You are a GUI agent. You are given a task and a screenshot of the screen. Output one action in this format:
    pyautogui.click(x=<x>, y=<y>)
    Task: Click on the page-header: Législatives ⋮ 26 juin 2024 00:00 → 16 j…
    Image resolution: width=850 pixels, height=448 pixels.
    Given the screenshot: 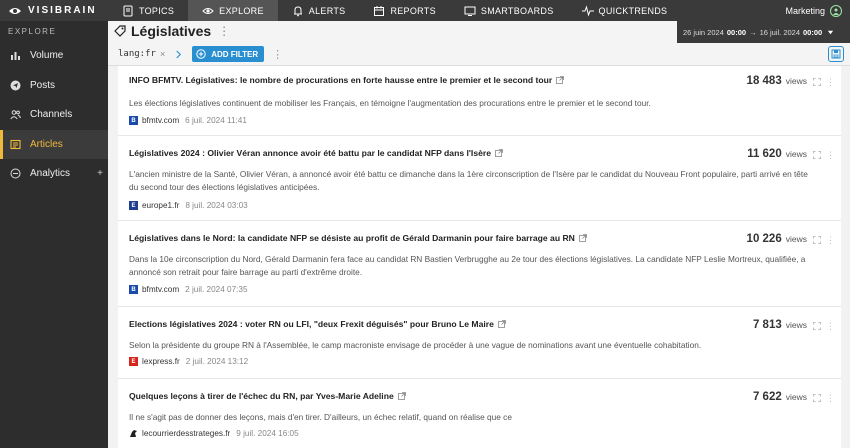 What is the action you would take?
    pyautogui.click(x=479, y=32)
    